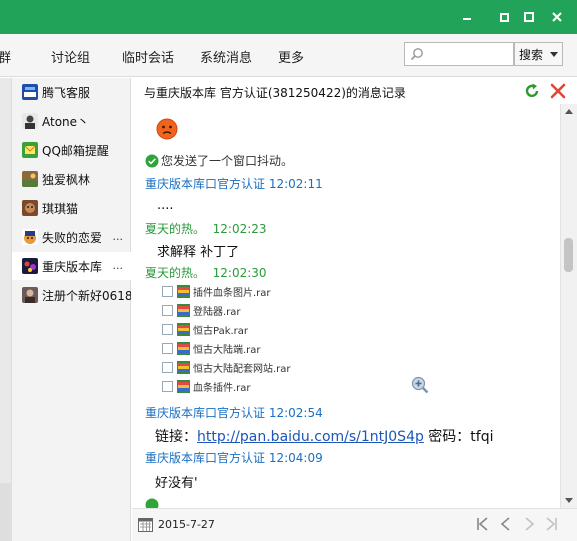 This screenshot has height=541, width=577. I want to click on scroll-up-icon, so click(569, 111).